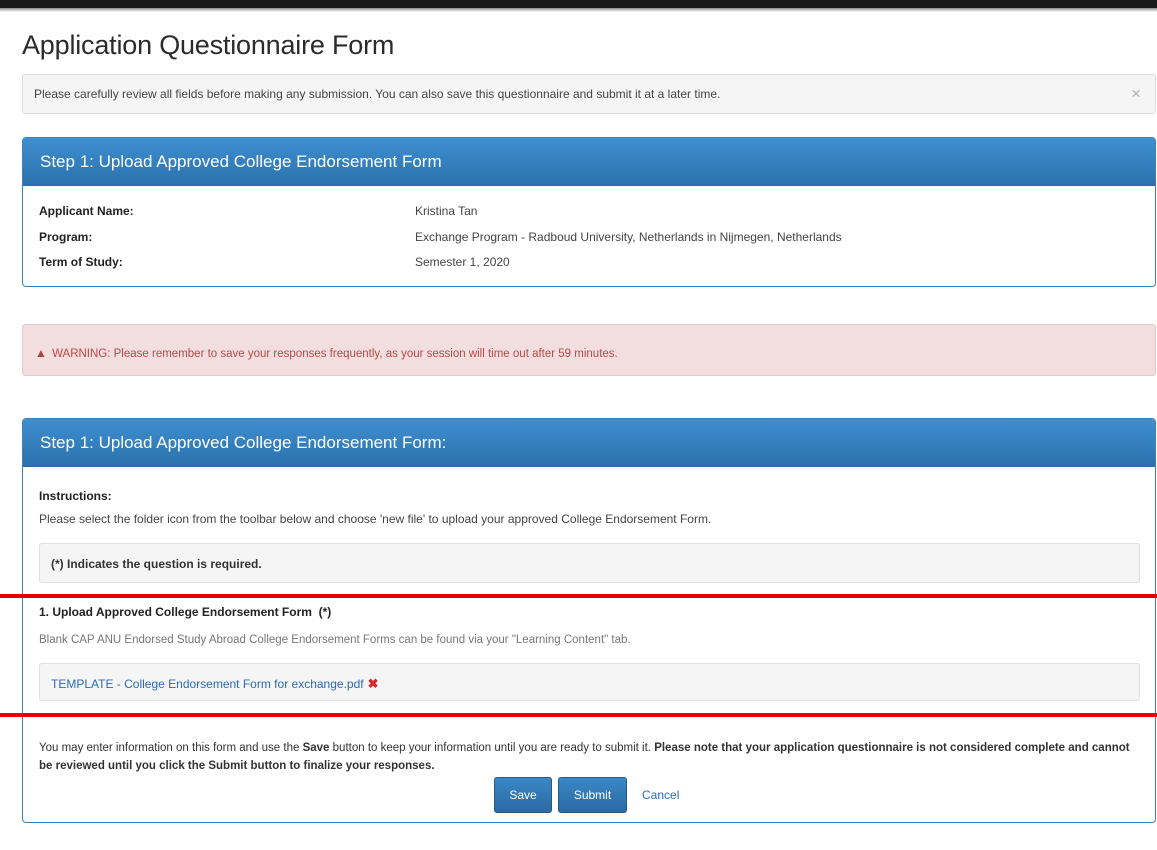 This screenshot has height=850, width=1157. What do you see at coordinates (86, 211) in the screenshot?
I see `applicant-name-label: Applicant Name:` at bounding box center [86, 211].